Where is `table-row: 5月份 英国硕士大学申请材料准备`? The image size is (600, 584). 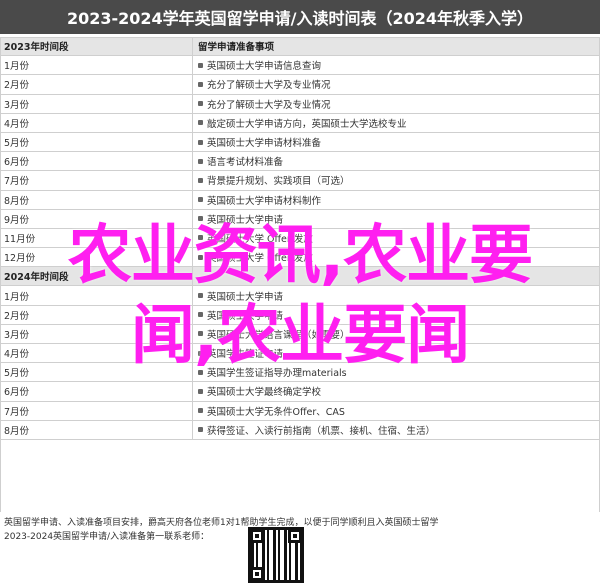
table-row: 5月份 英国硕士大学申请材料准备 is located at coordinates (300, 142).